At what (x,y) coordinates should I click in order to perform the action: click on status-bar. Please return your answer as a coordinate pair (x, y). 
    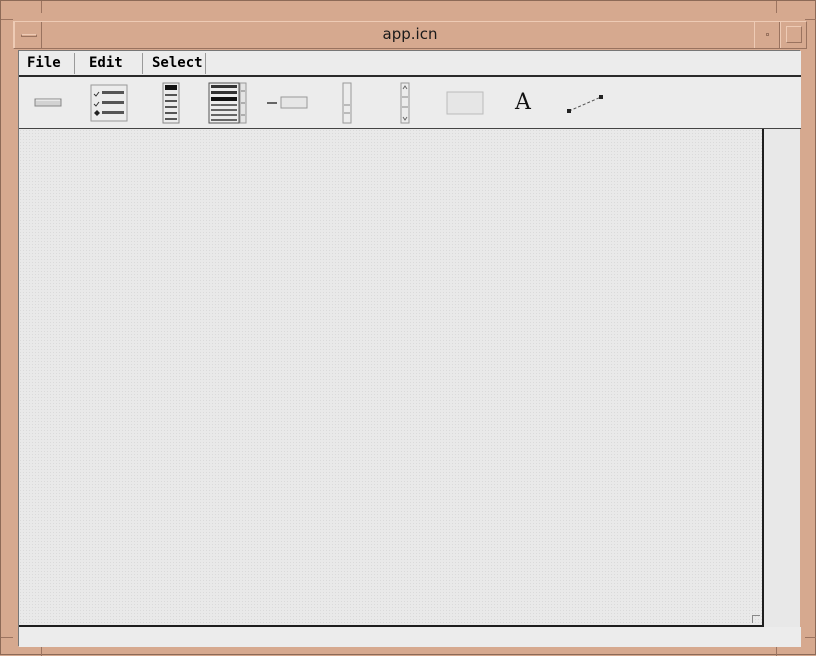
    Looking at the image, I should click on (410, 637).